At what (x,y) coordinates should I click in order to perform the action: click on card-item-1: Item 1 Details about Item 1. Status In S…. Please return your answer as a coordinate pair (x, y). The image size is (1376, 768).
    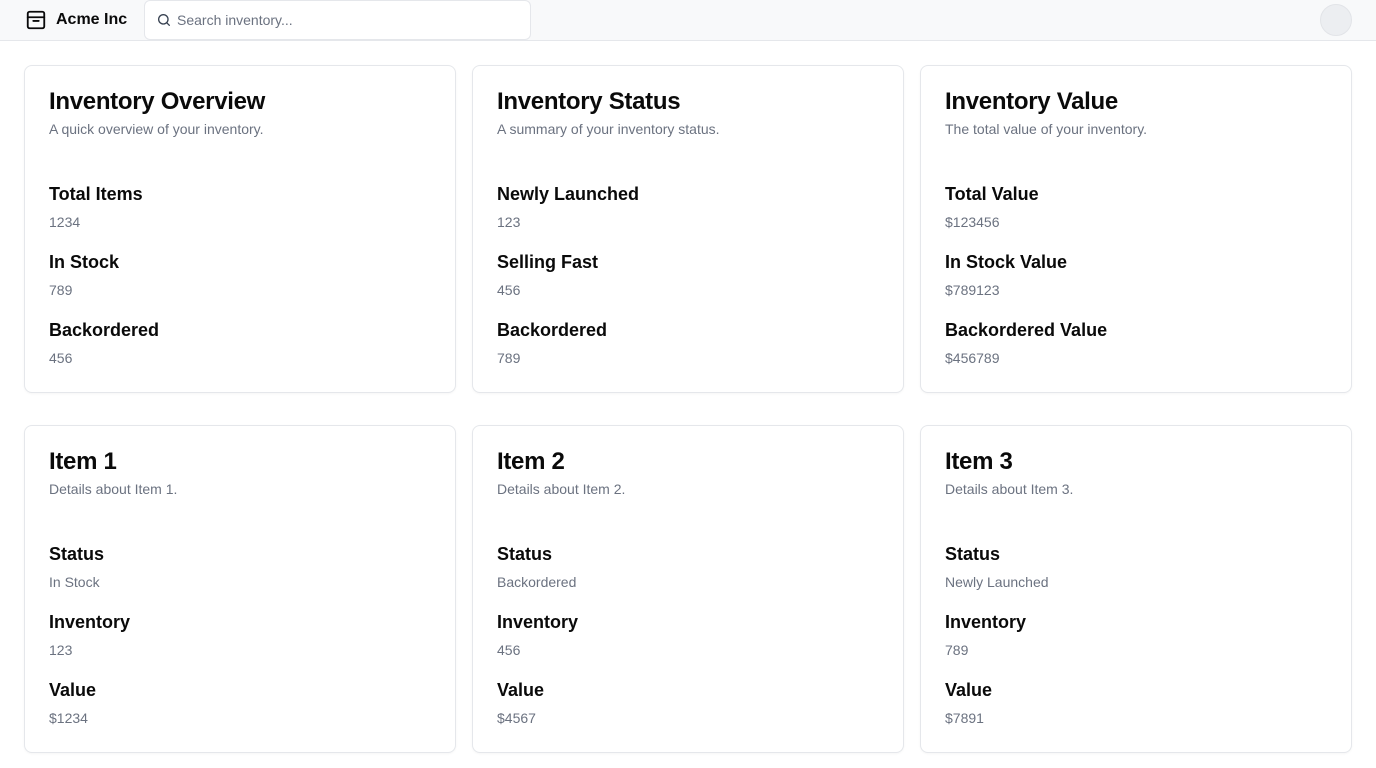
    Looking at the image, I should click on (240, 589).